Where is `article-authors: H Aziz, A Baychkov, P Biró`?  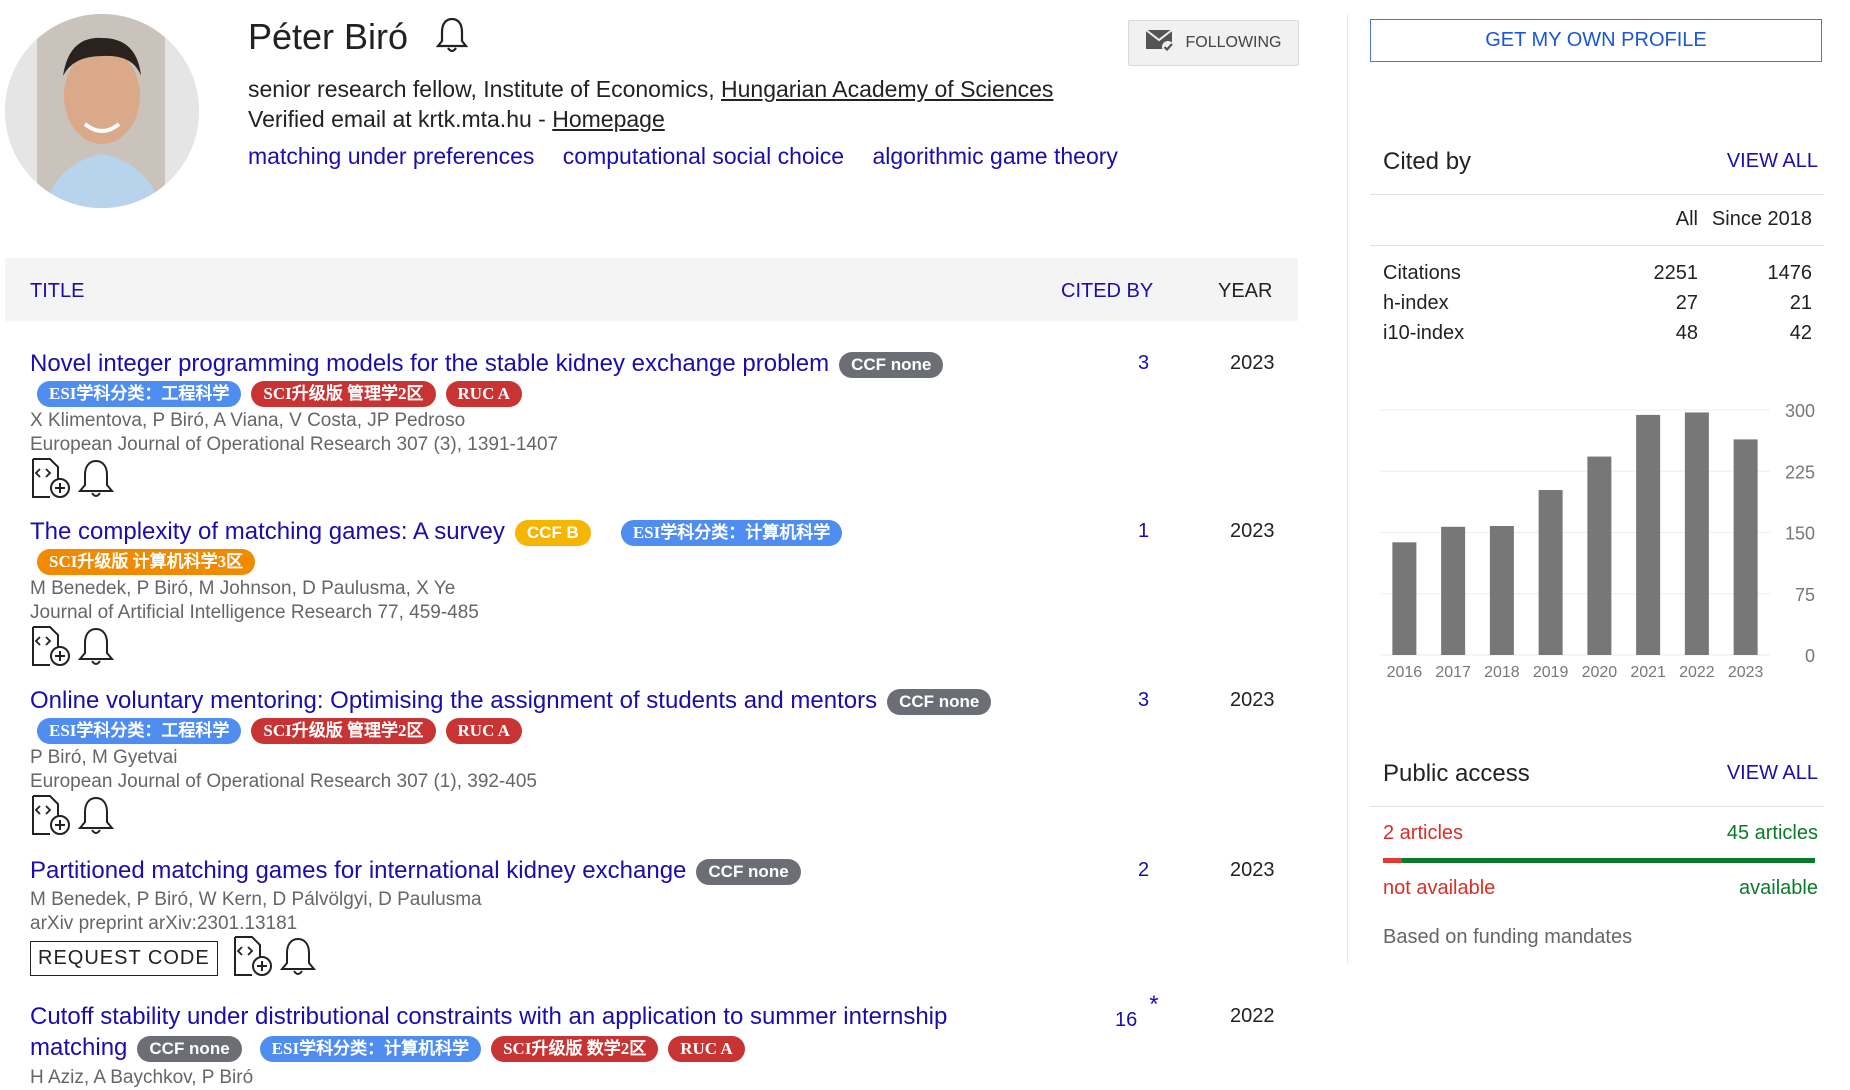
article-authors: H Aziz, A Baychkov, P Biró is located at coordinates (142, 1077).